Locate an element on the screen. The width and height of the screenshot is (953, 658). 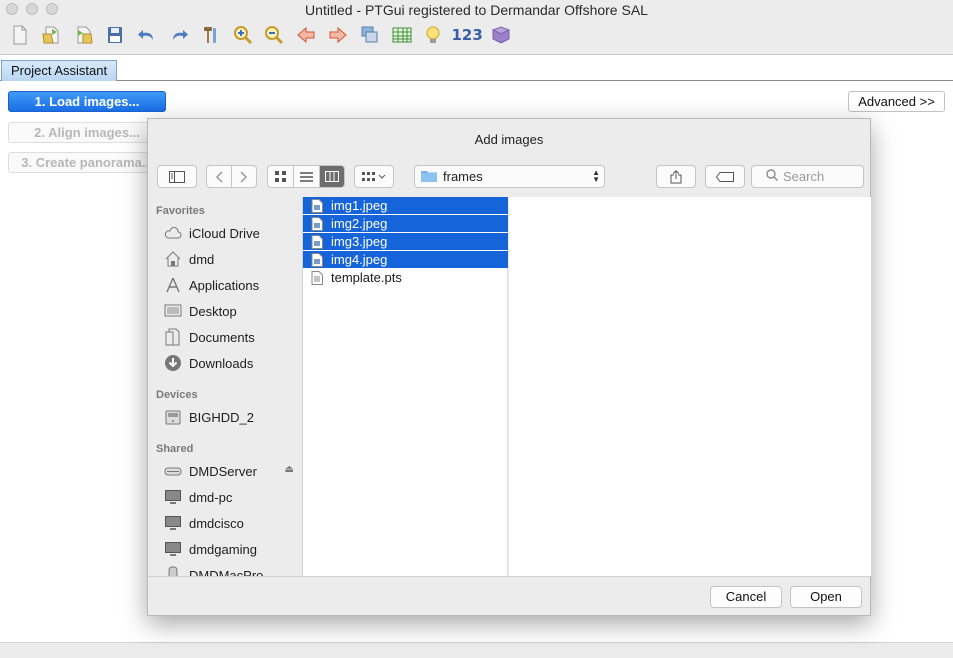
server-icon is located at coordinates (173, 471).